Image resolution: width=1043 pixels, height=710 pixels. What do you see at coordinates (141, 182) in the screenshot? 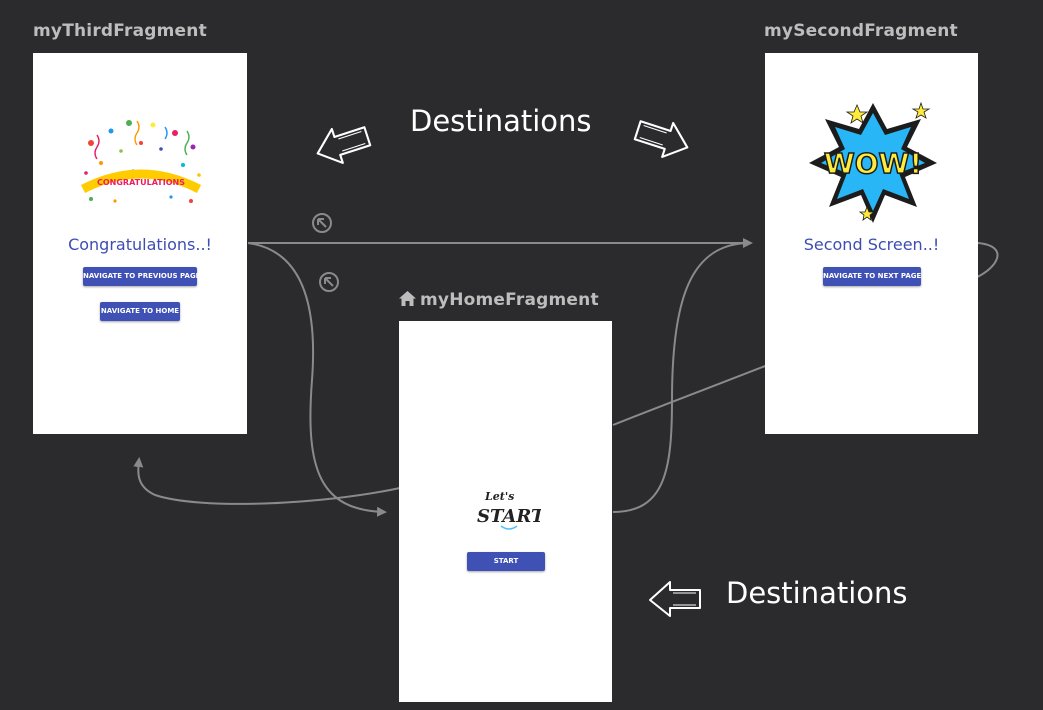
I see `congratulations-banner: CONGRATULATIONS` at bounding box center [141, 182].